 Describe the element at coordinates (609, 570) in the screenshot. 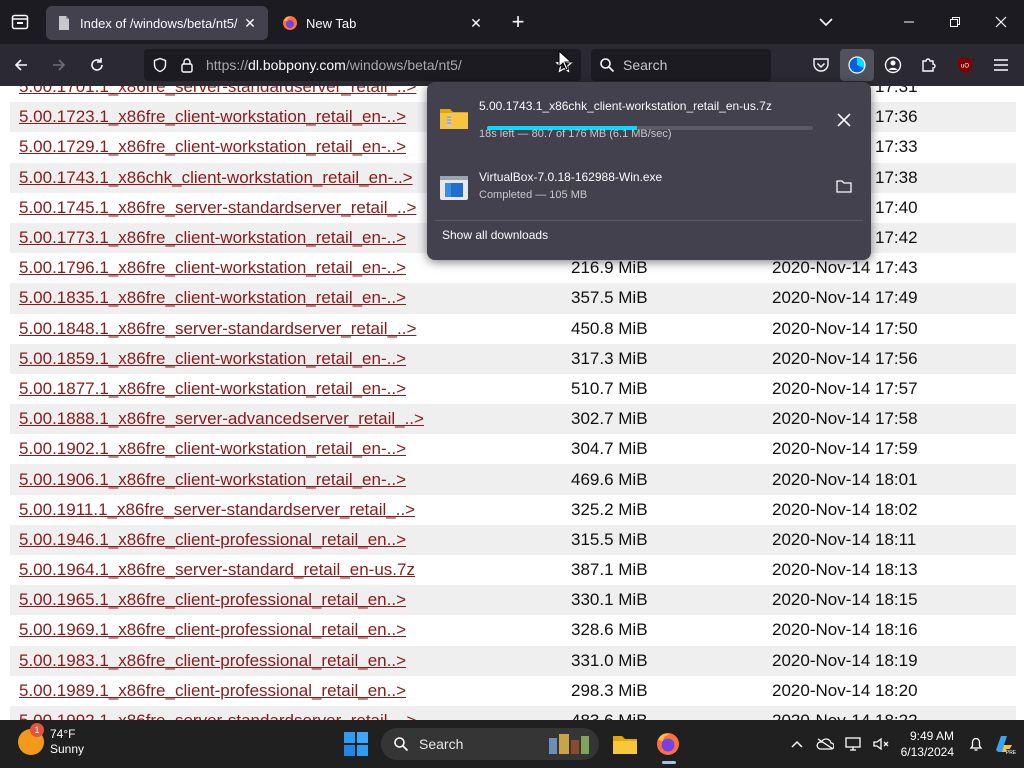

I see `file-size: 387.1 MiB` at that location.